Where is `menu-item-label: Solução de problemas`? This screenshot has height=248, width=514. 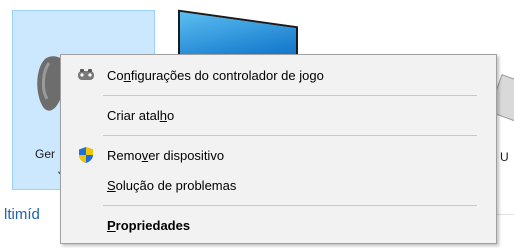 menu-item-label: Solução de problemas is located at coordinates (172, 185).